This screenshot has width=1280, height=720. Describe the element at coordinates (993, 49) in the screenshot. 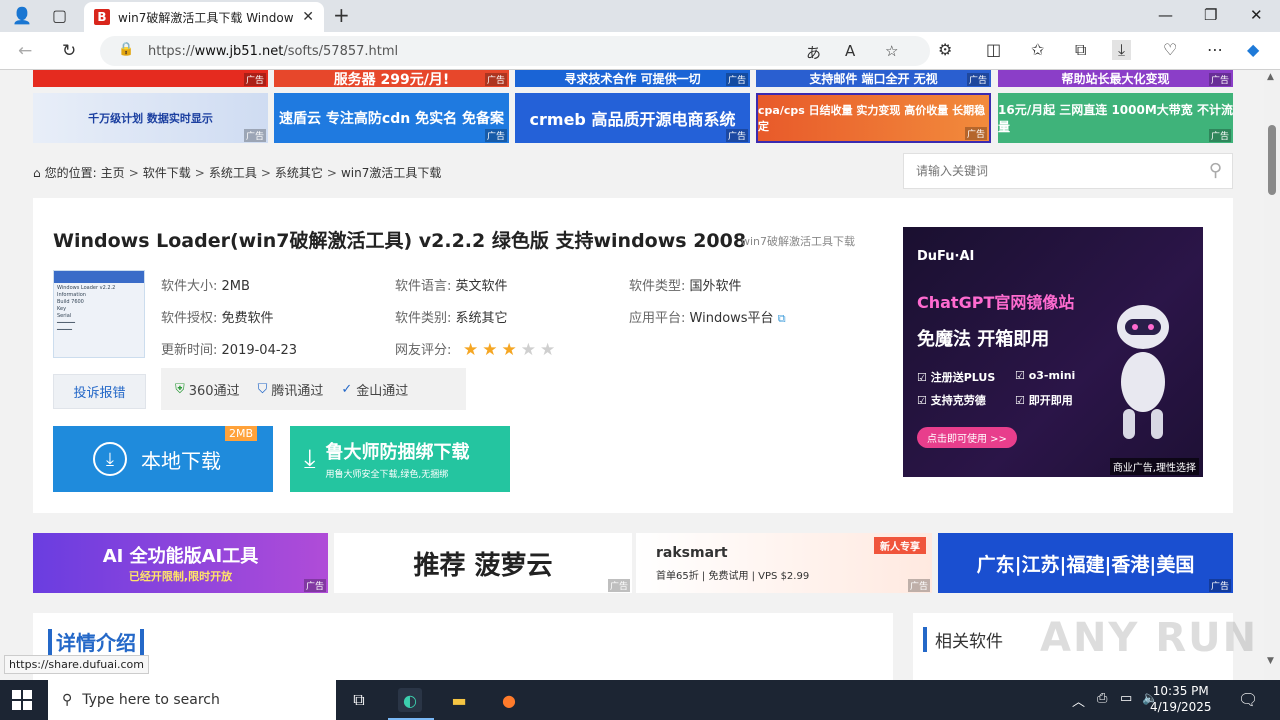

I see `split-screen-icon: ◫` at that location.